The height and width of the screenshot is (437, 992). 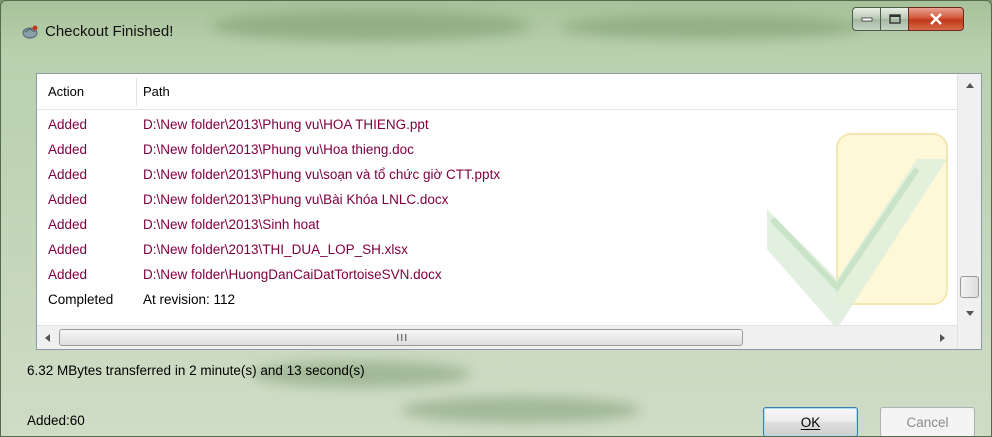 I want to click on table-row: Added D:\New folder\2013\Sinh hoat, so click(x=497, y=225).